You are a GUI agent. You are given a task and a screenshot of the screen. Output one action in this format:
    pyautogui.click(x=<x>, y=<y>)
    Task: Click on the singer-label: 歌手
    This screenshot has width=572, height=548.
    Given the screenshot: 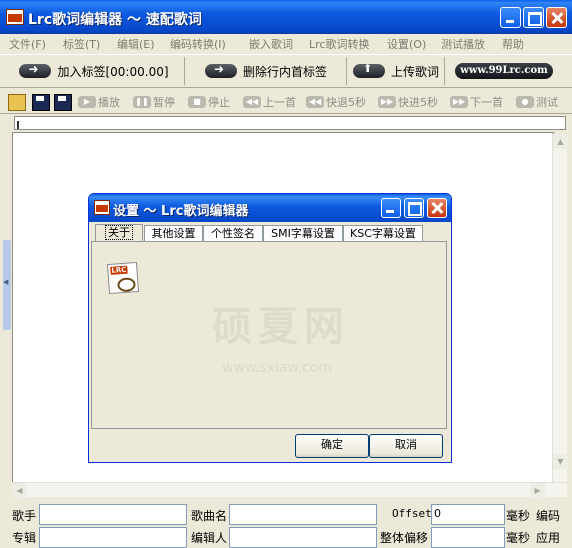 What is the action you would take?
    pyautogui.click(x=24, y=516)
    